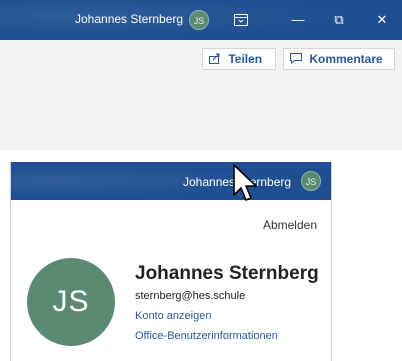 The image size is (402, 361). Describe the element at coordinates (227, 273) in the screenshot. I see `account-name: Johannes Sternberg` at that location.